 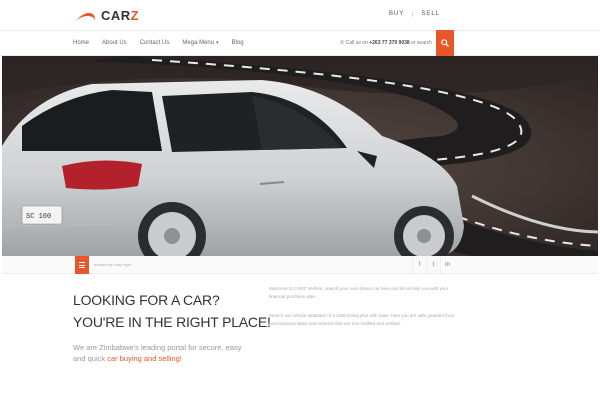 I want to click on nav-item-home: Home, so click(x=81, y=43).